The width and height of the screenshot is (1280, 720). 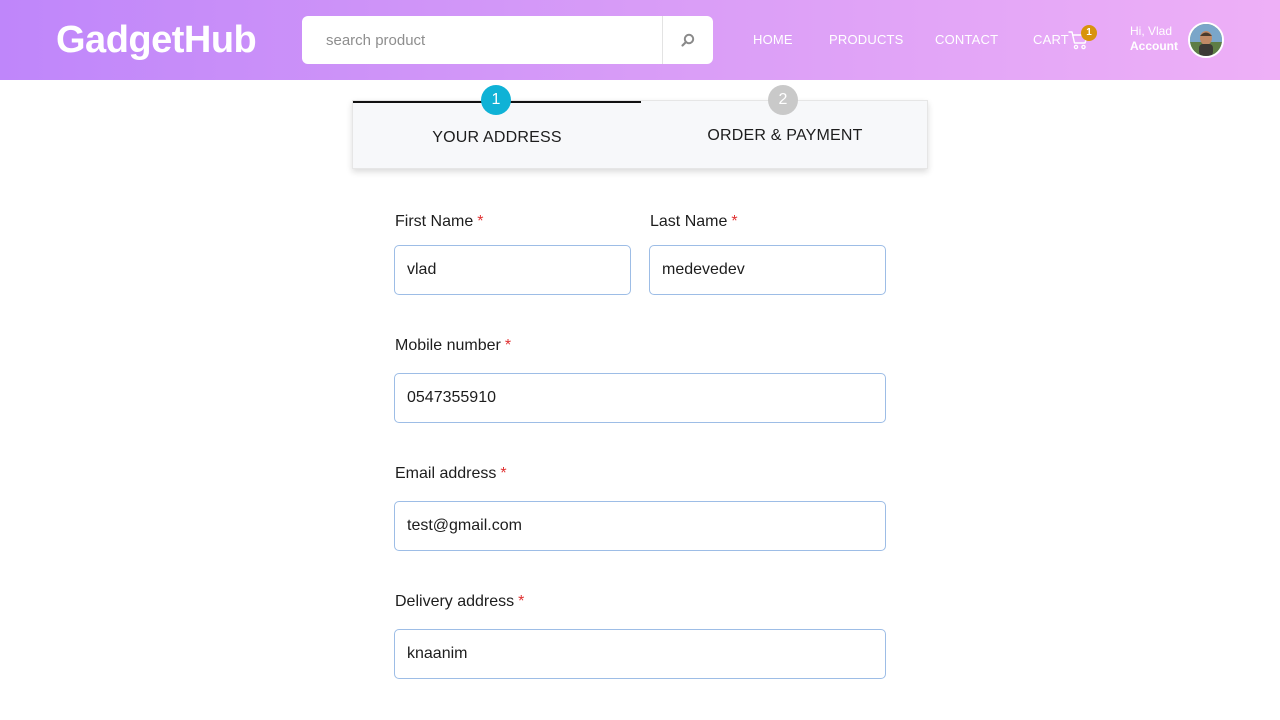 What do you see at coordinates (496, 100) in the screenshot?
I see `step-number-1: 1` at bounding box center [496, 100].